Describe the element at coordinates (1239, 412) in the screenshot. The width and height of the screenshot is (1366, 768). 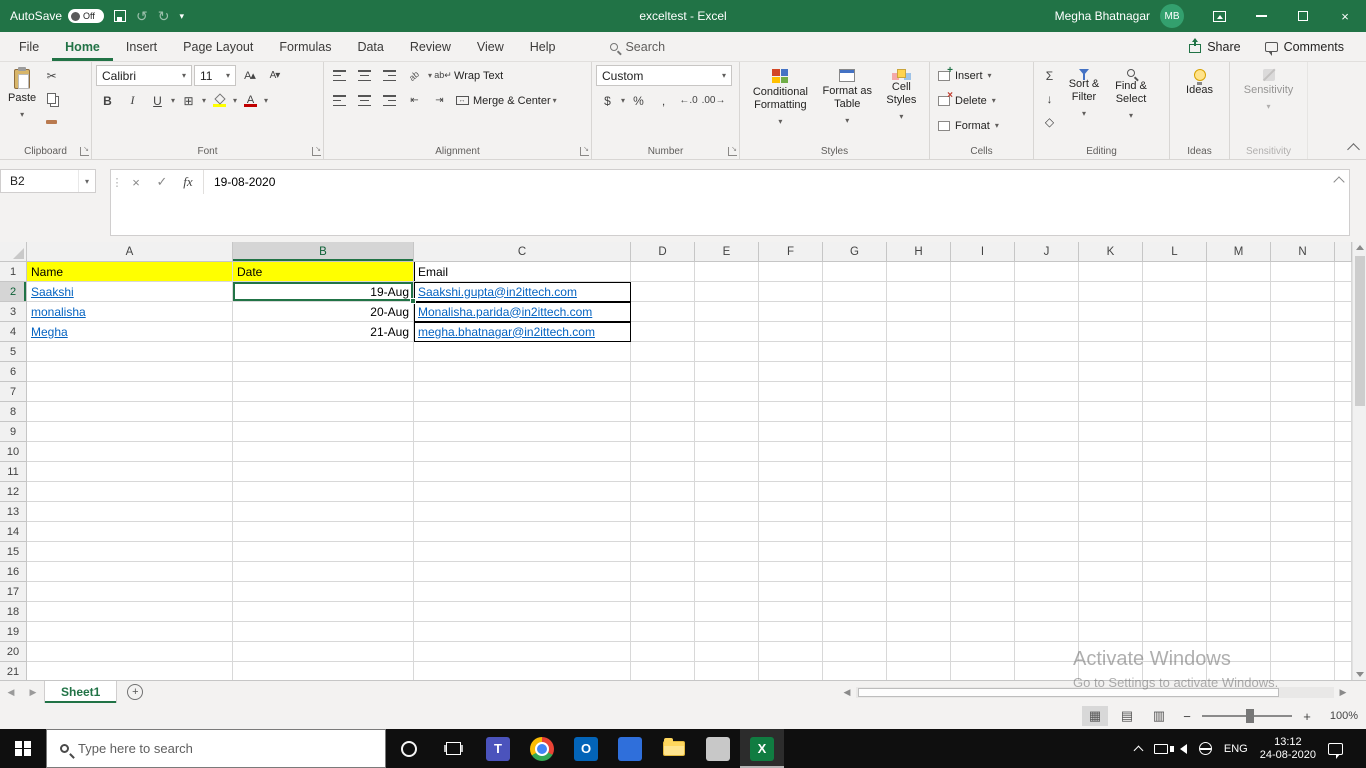
I see `cell-M8` at that location.